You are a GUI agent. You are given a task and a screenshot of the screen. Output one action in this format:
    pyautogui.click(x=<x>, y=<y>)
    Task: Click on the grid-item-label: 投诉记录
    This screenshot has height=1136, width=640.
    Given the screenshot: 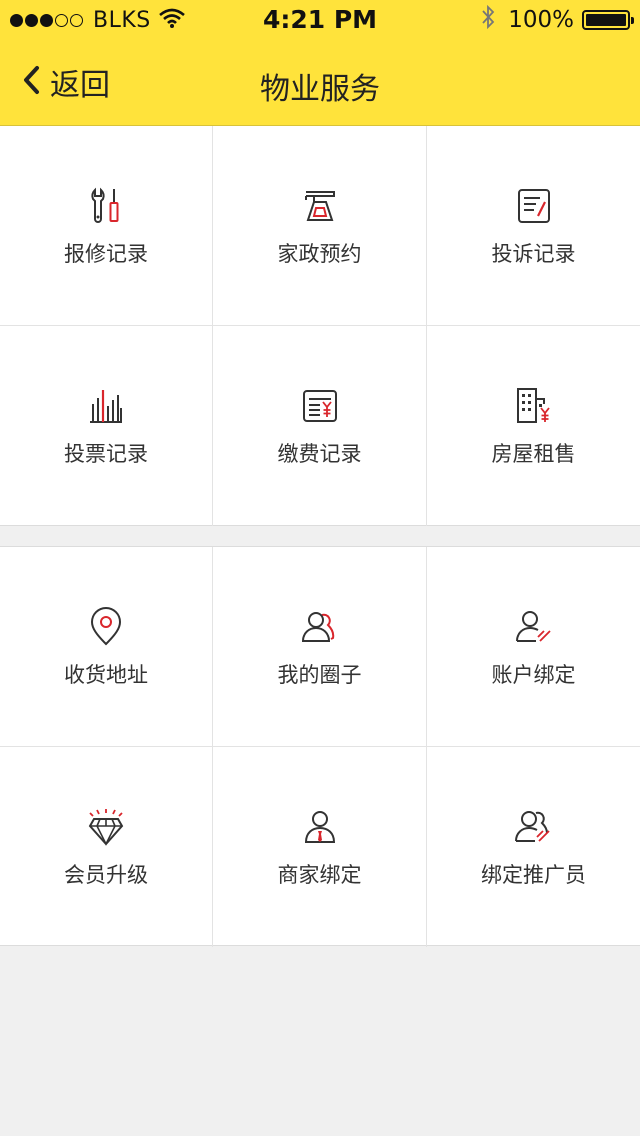 What is the action you would take?
    pyautogui.click(x=533, y=254)
    